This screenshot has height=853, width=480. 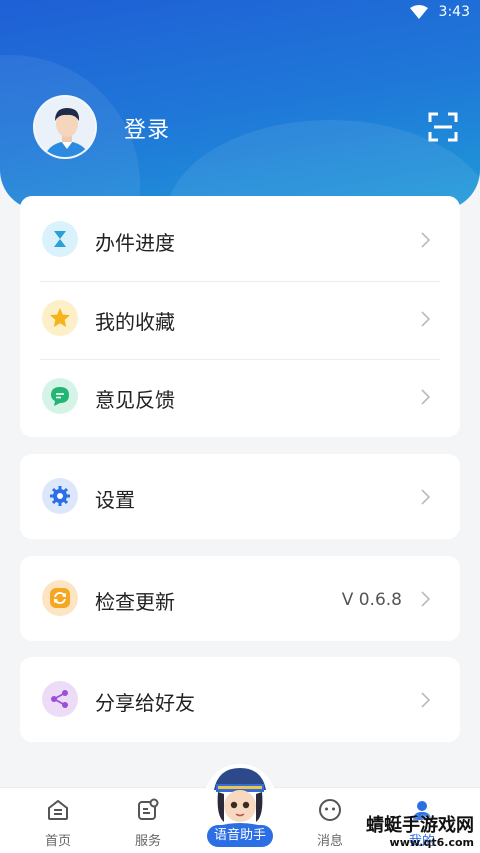 I want to click on menu-item-favorites: 我的收藏, so click(x=240, y=318).